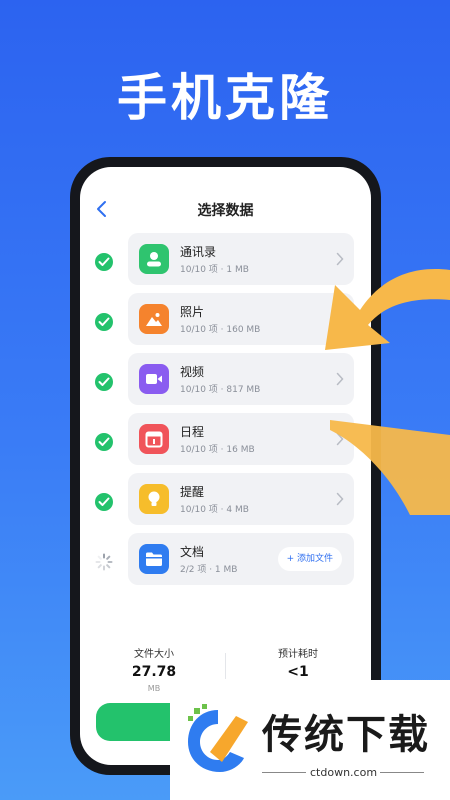 The image size is (450, 800). I want to click on add-file-button: + 添加文件, so click(309, 559).